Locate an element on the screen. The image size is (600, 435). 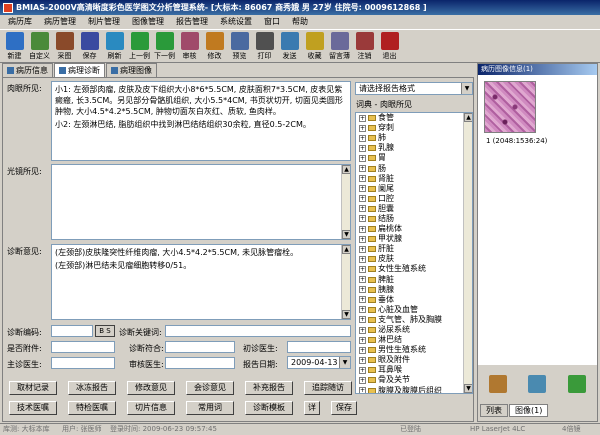
attending-doctor-field is located at coordinates (83, 363).